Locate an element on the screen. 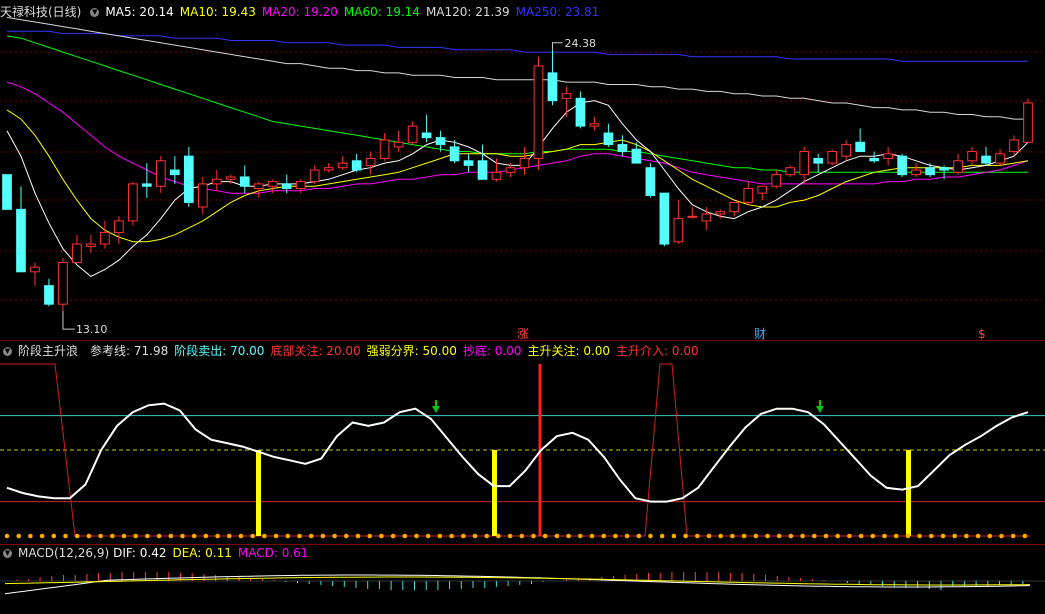  green-arrow-head is located at coordinates (820, 409).